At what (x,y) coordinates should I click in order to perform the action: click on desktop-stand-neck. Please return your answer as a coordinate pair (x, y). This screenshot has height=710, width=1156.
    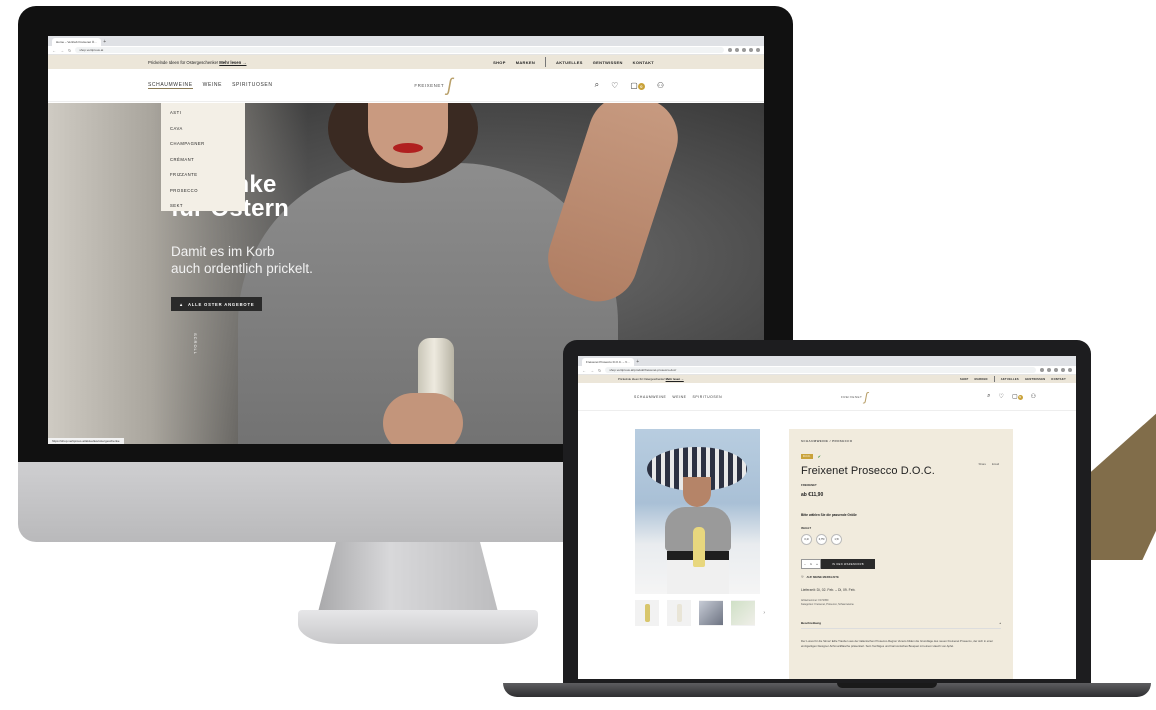
    Looking at the image, I should click on (408, 577).